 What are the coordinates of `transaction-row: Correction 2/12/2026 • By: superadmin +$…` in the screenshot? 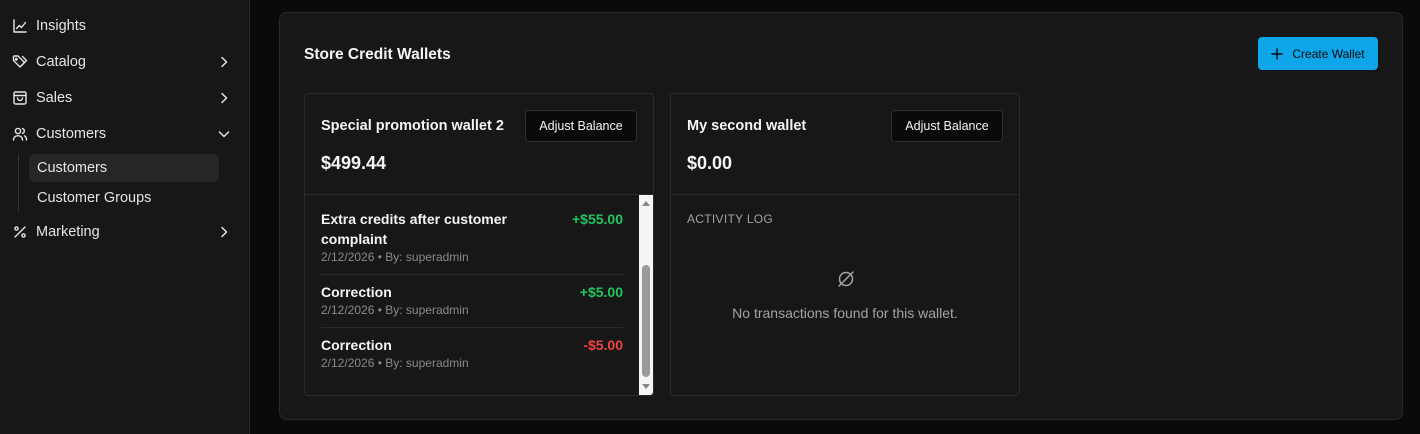 It's located at (472, 305).